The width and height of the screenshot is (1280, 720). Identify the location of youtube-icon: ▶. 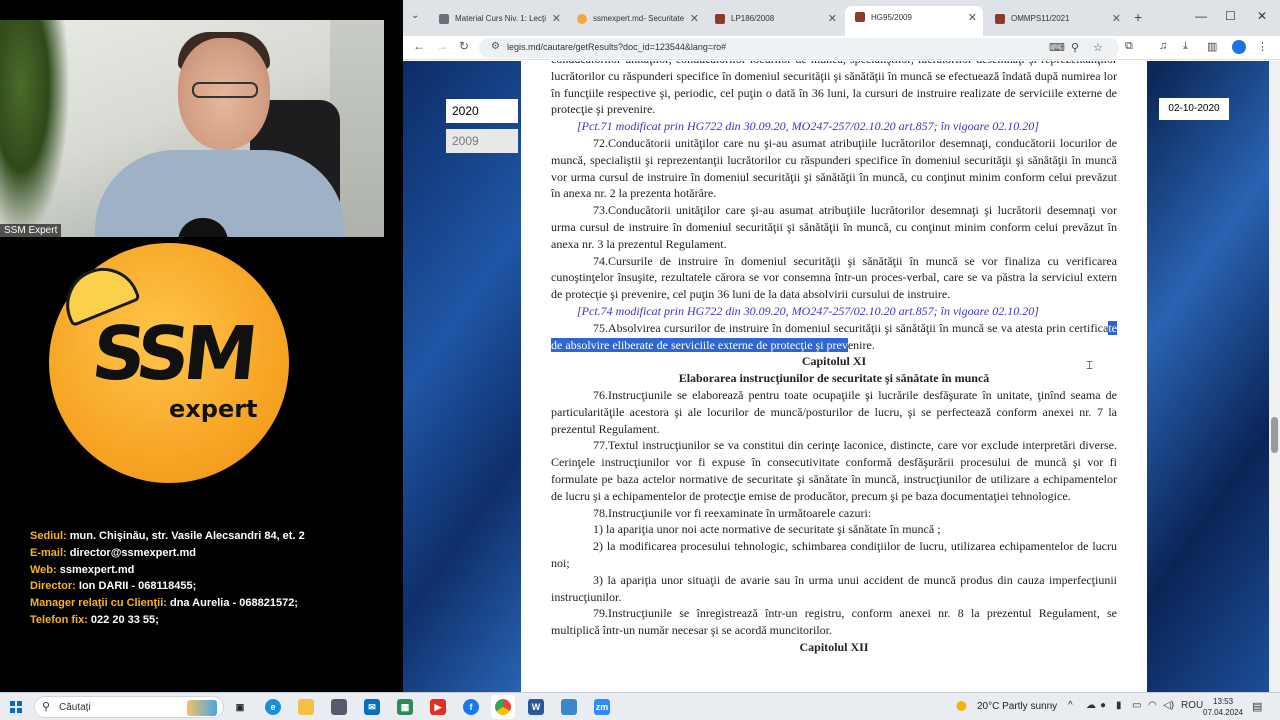
(438, 707).